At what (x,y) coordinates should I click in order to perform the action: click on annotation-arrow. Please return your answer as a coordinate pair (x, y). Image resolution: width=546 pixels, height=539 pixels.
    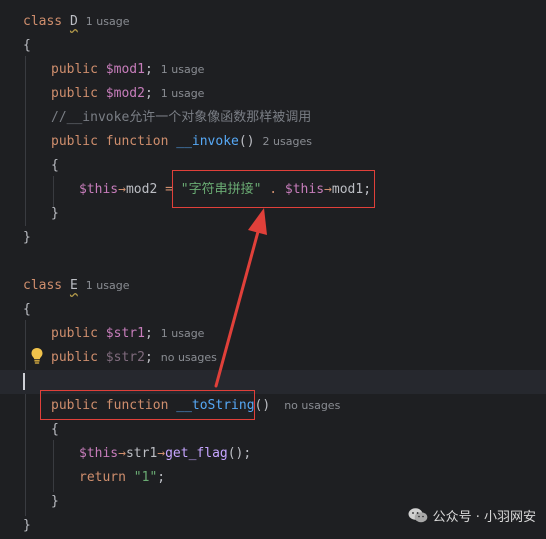
    Looking at the image, I should click on (240, 298).